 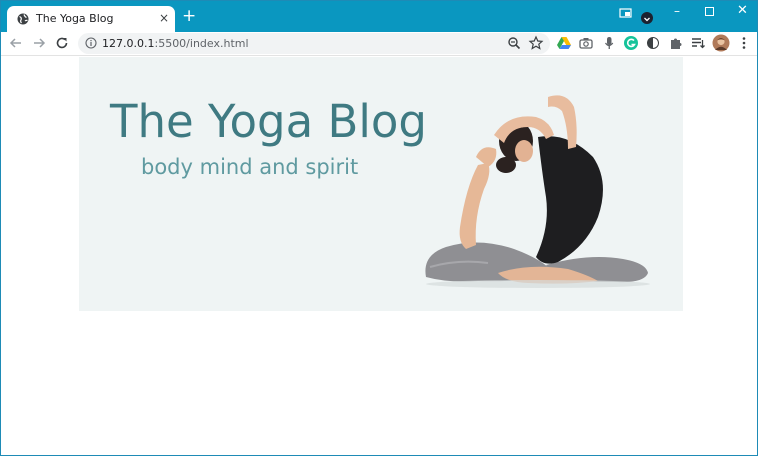 What do you see at coordinates (128, 43) in the screenshot?
I see `url-host: 127.0.0.1` at bounding box center [128, 43].